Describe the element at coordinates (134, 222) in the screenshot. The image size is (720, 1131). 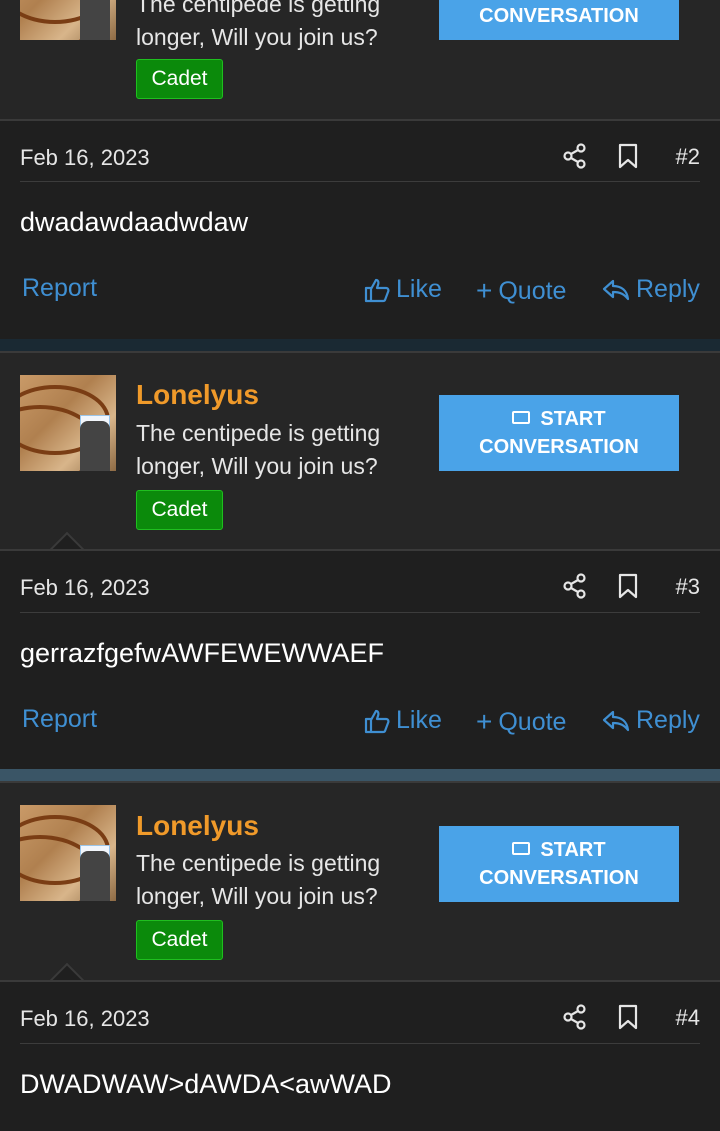
I see `post-message: dwadawdaadwdaw` at that location.